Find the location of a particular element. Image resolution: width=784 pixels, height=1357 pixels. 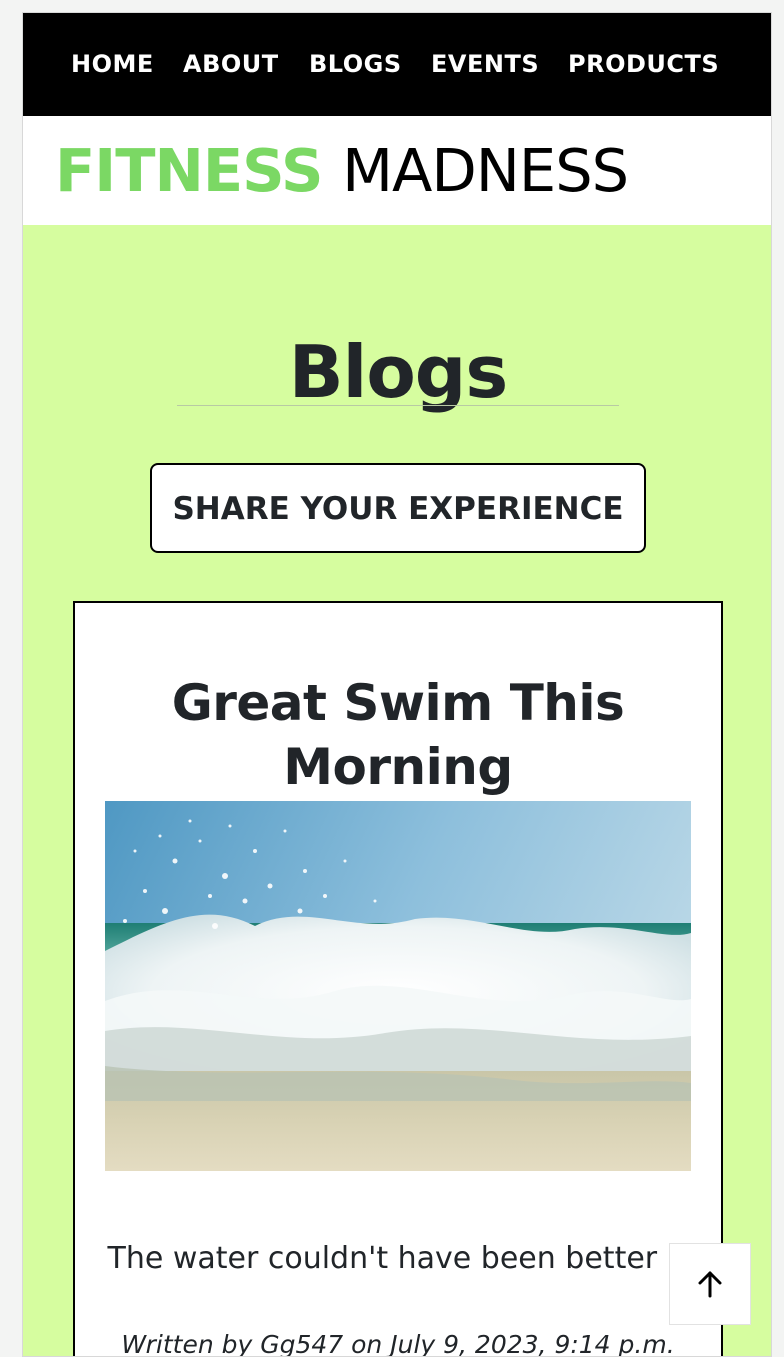

page-title: Blogs is located at coordinates (398, 372).